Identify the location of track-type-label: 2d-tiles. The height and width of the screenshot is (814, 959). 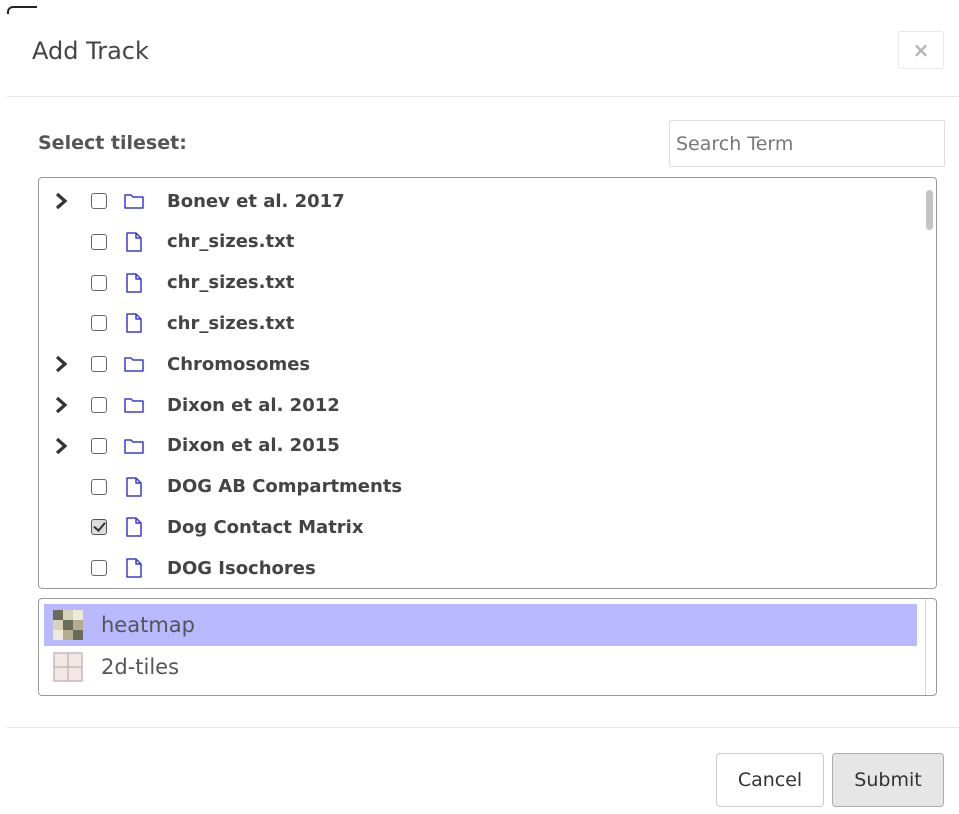
(140, 667).